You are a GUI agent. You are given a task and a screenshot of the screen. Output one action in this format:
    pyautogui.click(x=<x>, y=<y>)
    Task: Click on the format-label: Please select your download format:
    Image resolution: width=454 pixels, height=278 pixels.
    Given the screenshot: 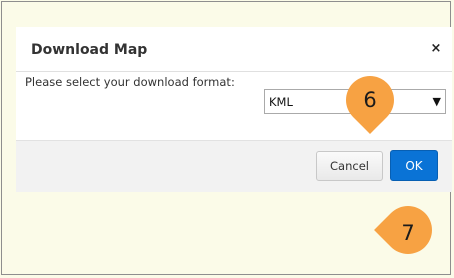 What is the action you would take?
    pyautogui.click(x=130, y=82)
    